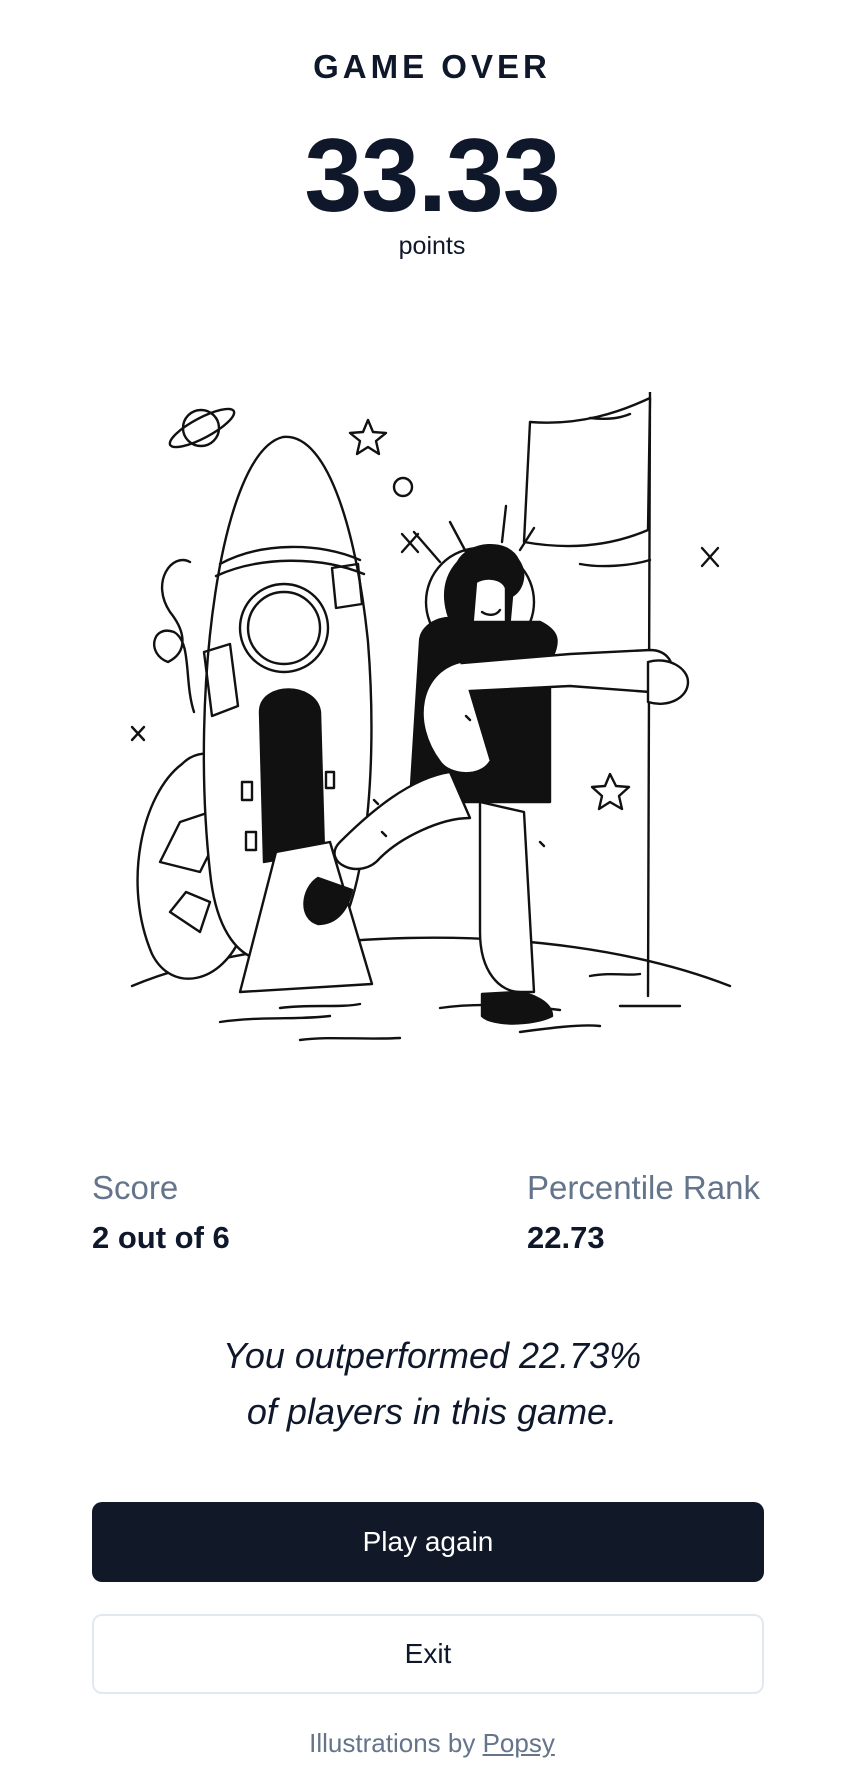 This screenshot has width=864, height=1792. Describe the element at coordinates (432, 1411) in the screenshot. I see `summary-line-2: of players in this game.` at that location.